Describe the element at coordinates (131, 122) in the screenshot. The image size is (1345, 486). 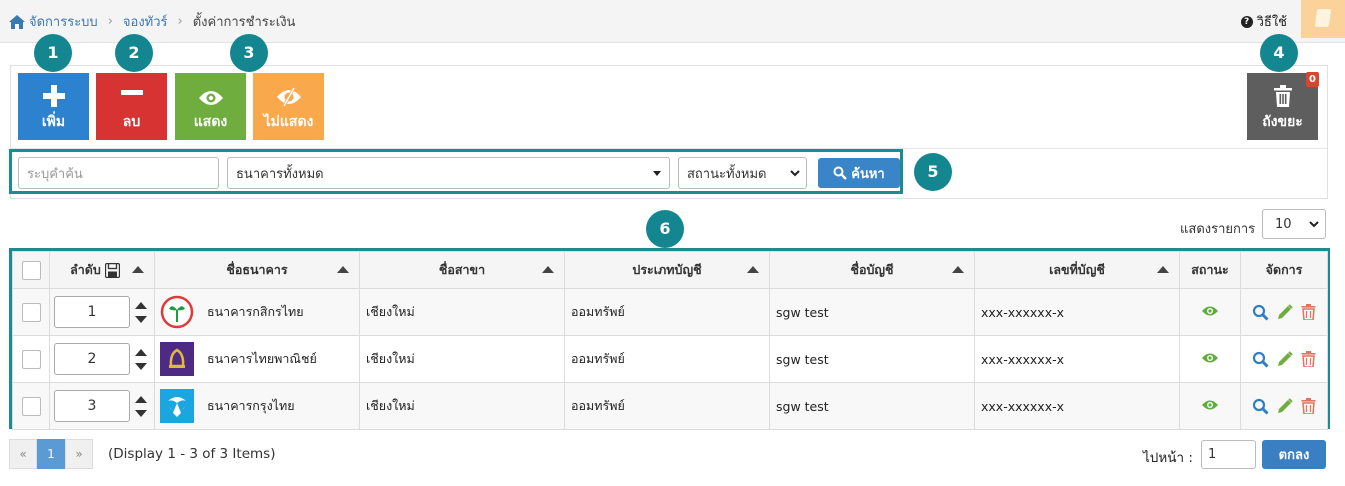
I see `delete-label: ลบ` at that location.